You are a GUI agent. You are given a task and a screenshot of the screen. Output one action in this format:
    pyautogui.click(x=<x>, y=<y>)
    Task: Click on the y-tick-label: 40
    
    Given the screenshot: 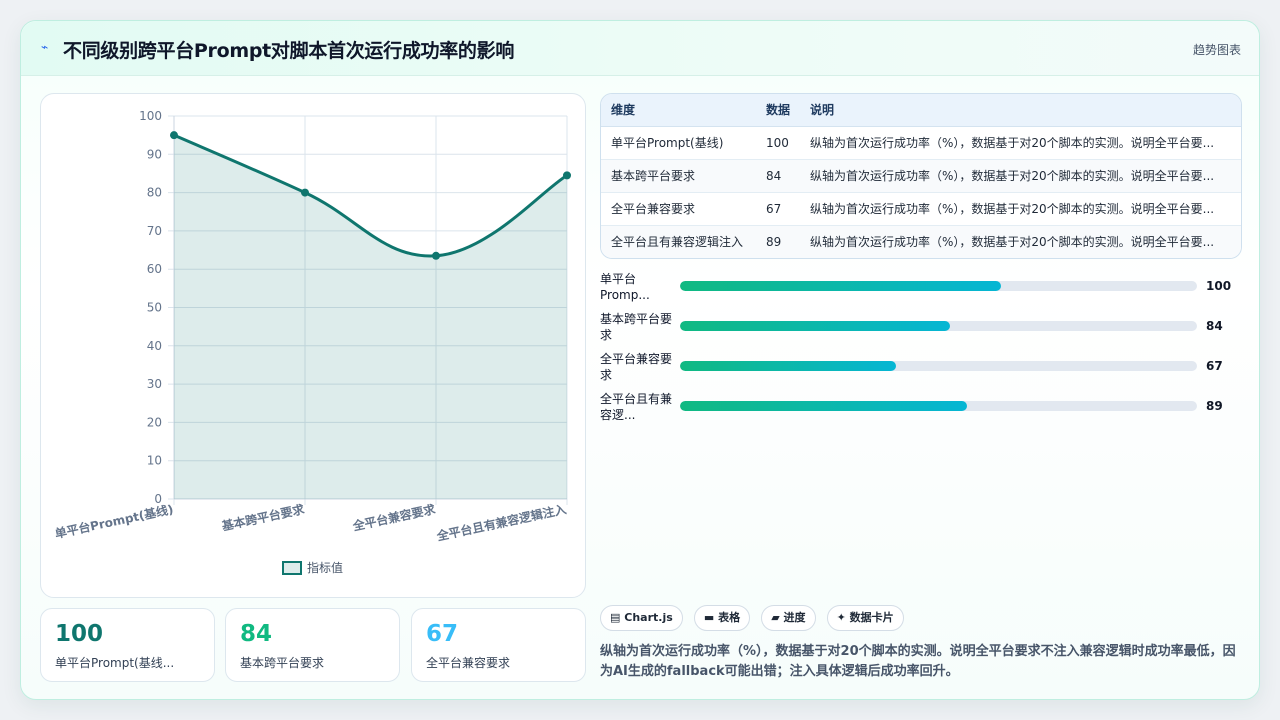 What is the action you would take?
    pyautogui.click(x=154, y=346)
    